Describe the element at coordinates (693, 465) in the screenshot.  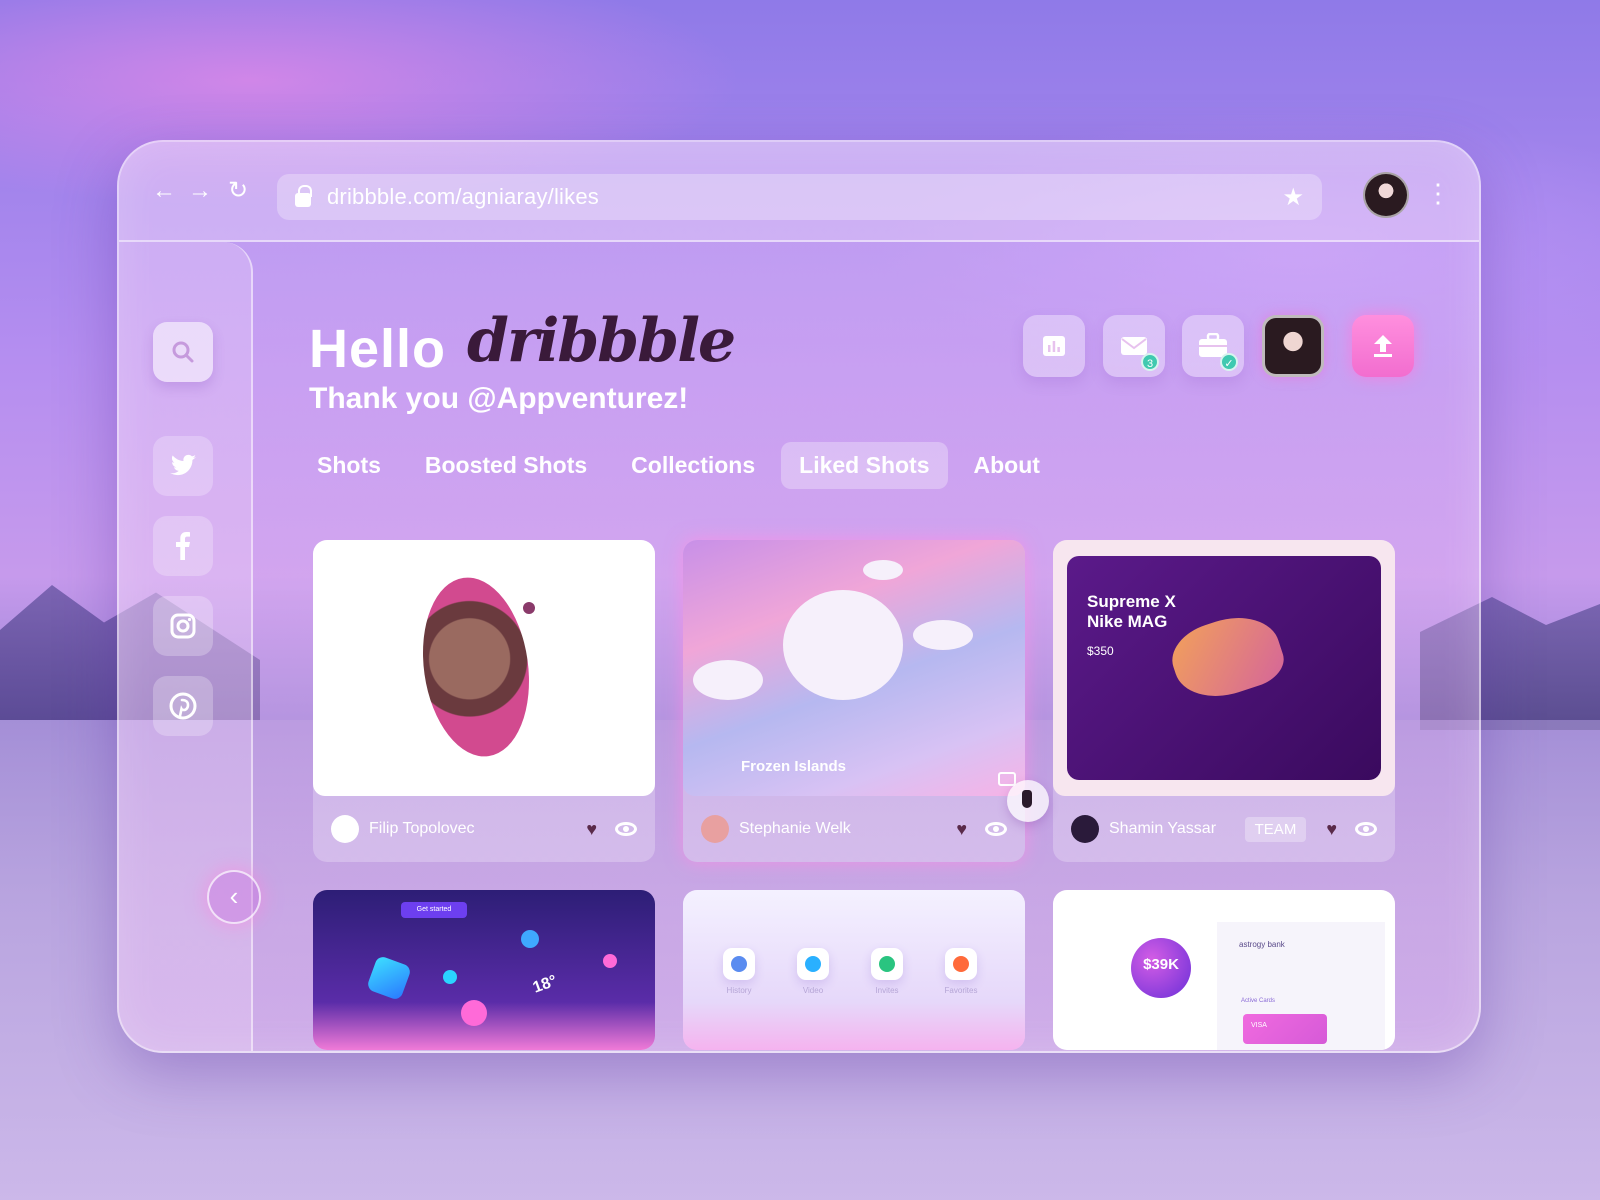
I see `tab-collections: Collections` at that location.